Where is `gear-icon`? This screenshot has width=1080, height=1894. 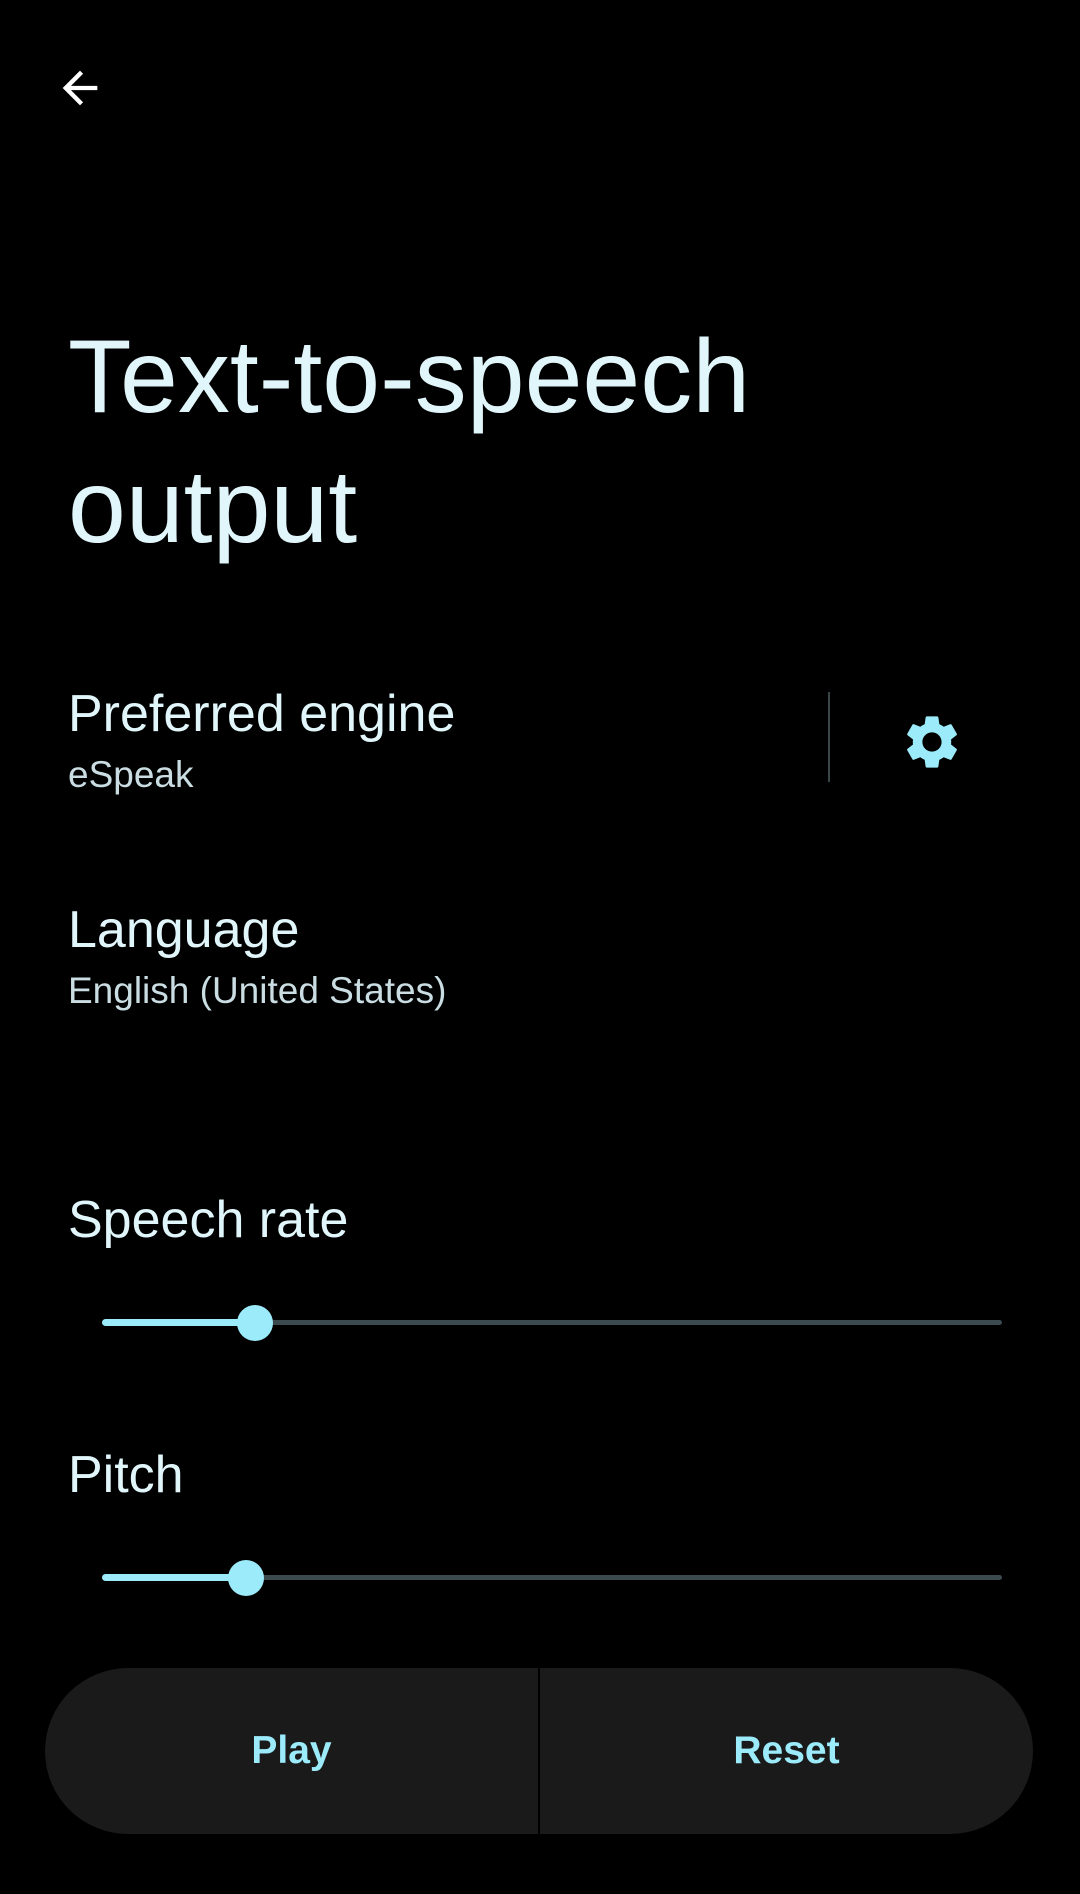 gear-icon is located at coordinates (932, 742).